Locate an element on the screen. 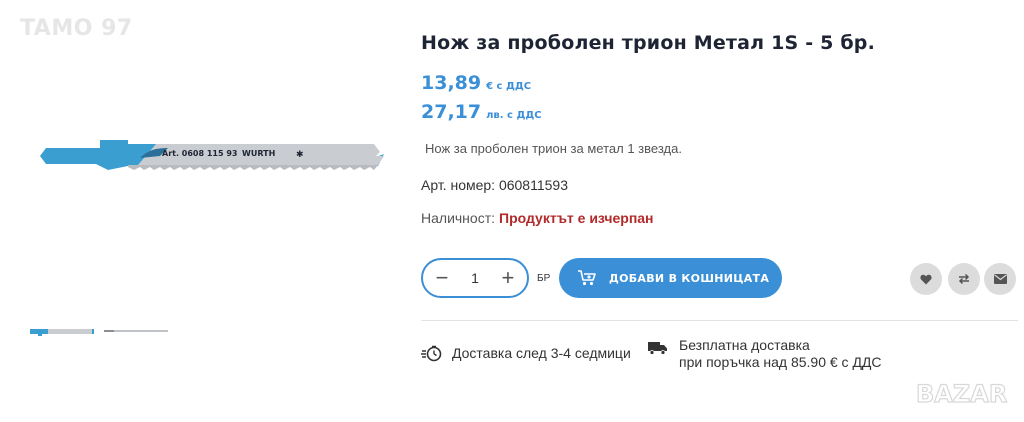  price-eur-unit: € с ДДС is located at coordinates (509, 86).